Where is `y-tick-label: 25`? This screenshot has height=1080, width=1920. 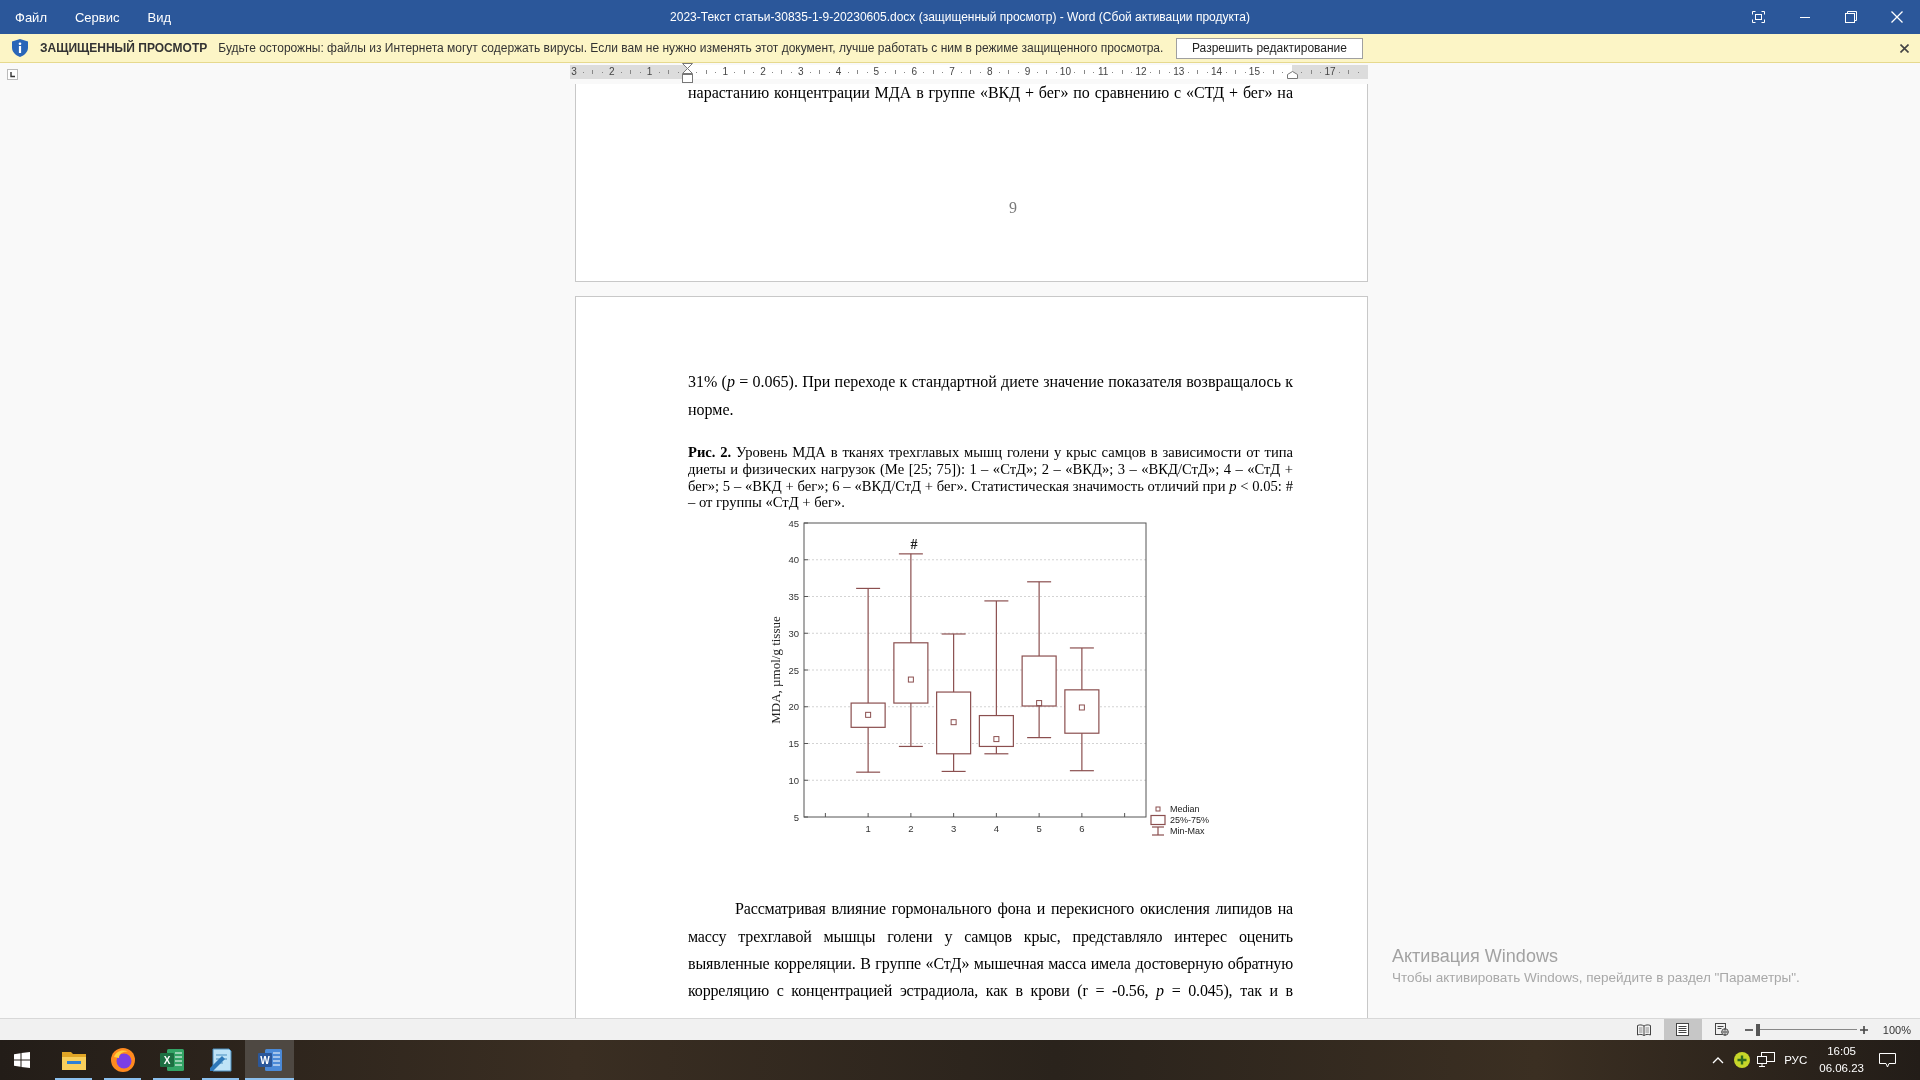
y-tick-label: 25 is located at coordinates (793, 670).